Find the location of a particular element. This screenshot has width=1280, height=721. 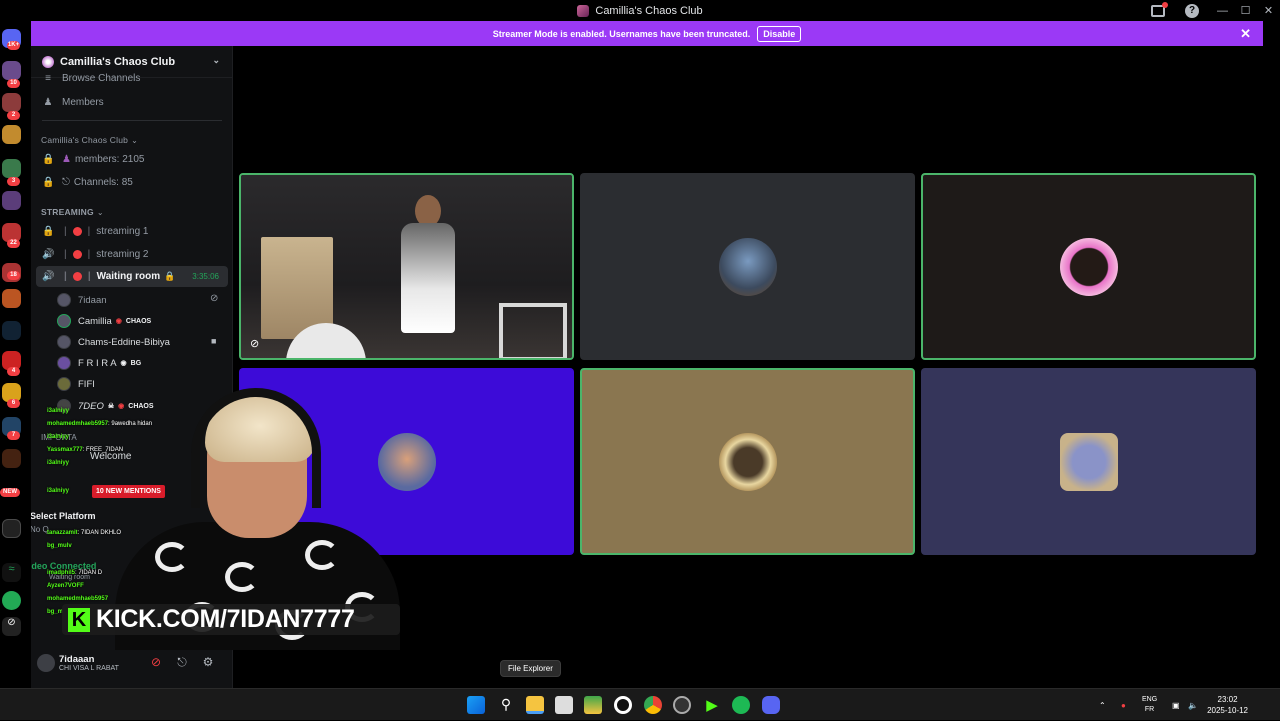

search-icon: ⚲ is located at coordinates (506, 705).